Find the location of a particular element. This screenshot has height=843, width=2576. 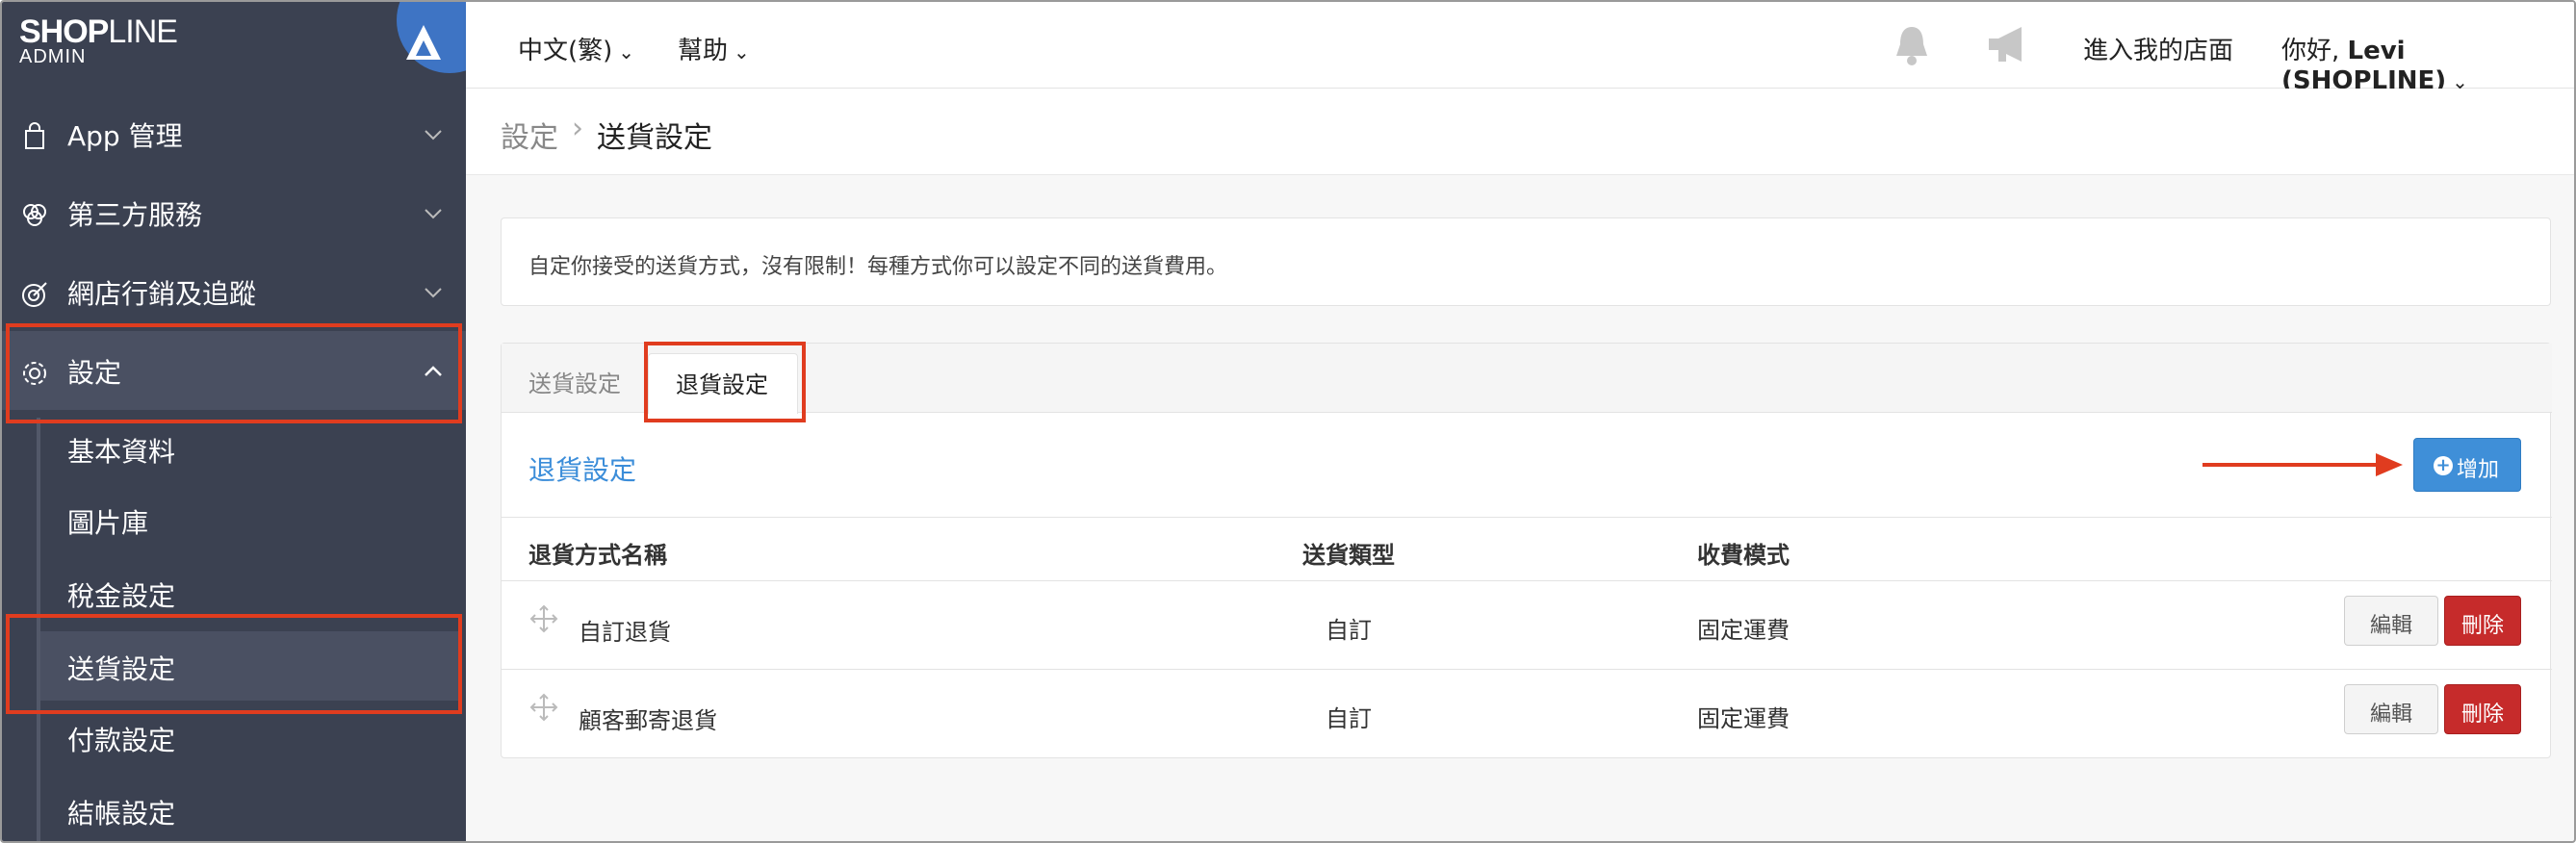

triangle-logo-icon is located at coordinates (424, 42).